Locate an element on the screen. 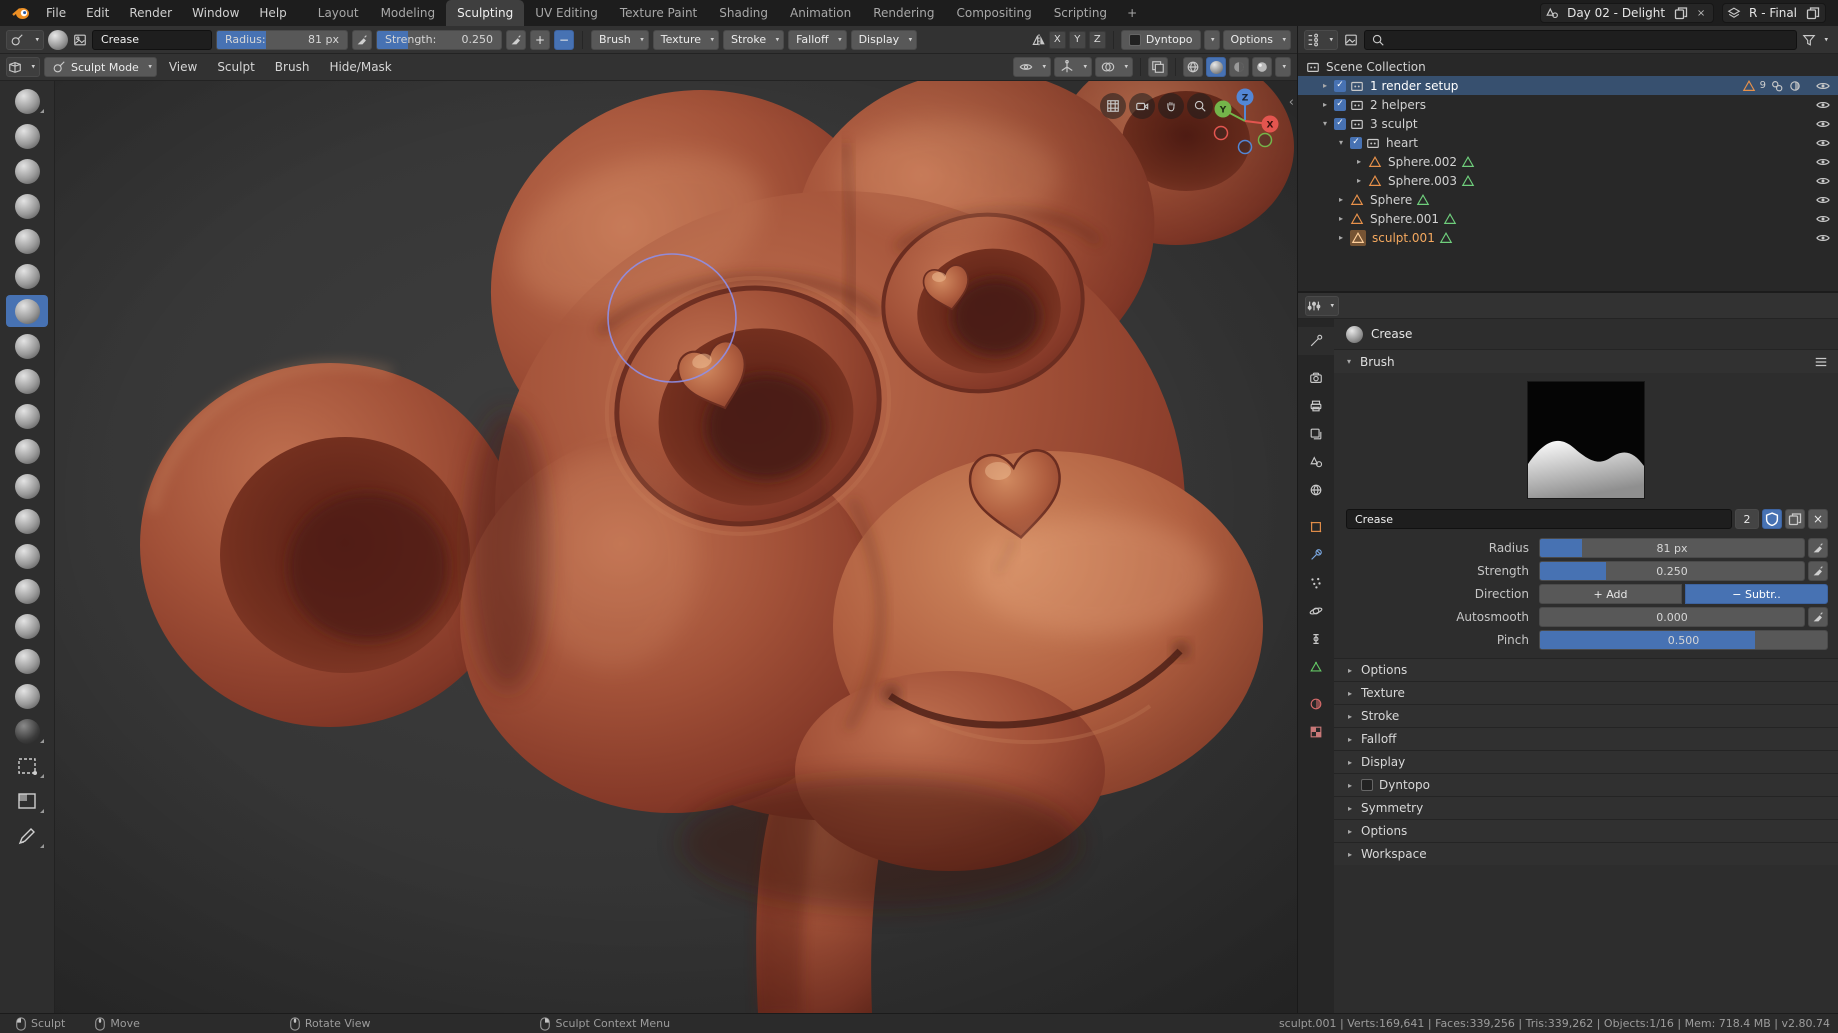 Image resolution: width=1838 pixels, height=1033 pixels. mirror-z-toggle: Z is located at coordinates (1097, 39).